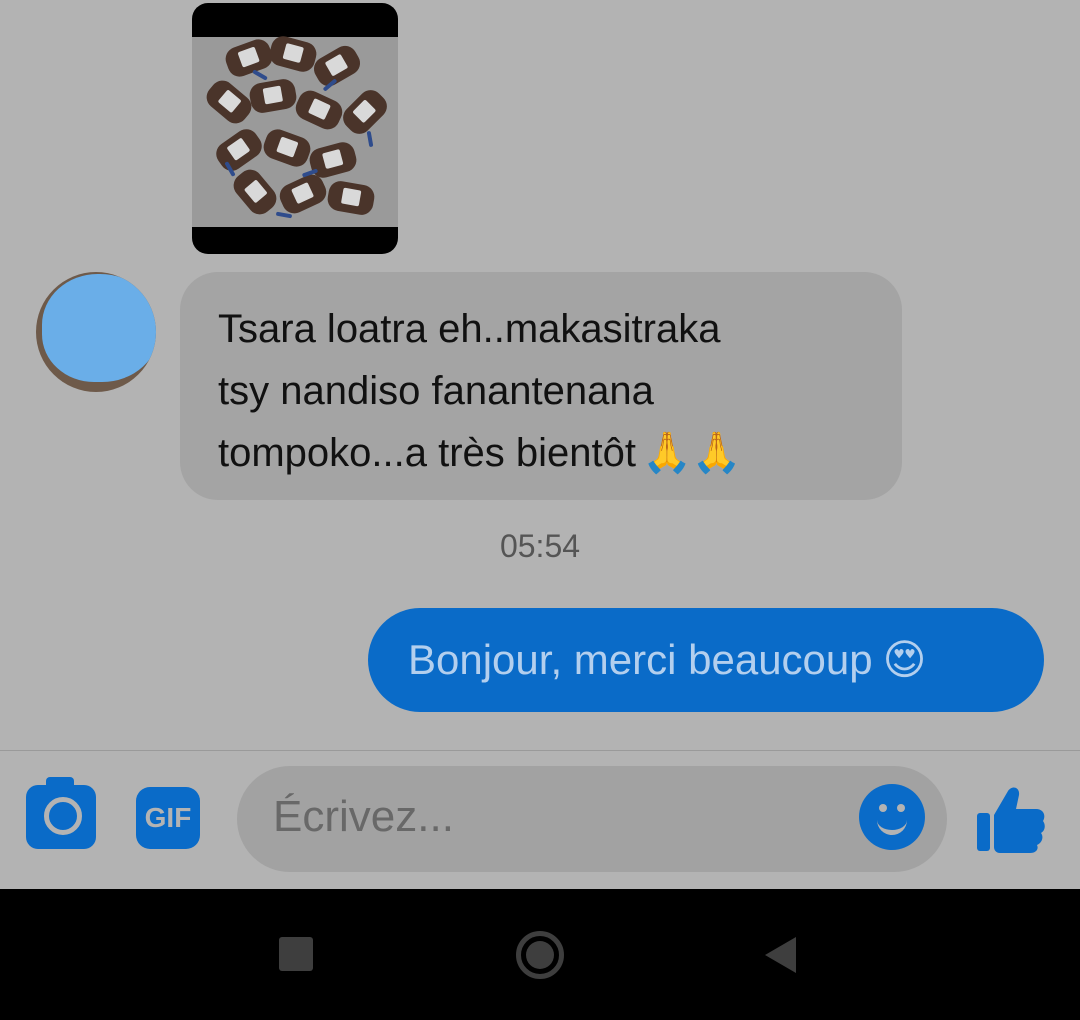  I want to click on folded-hands-emoji: 🙏🙏, so click(692, 453).